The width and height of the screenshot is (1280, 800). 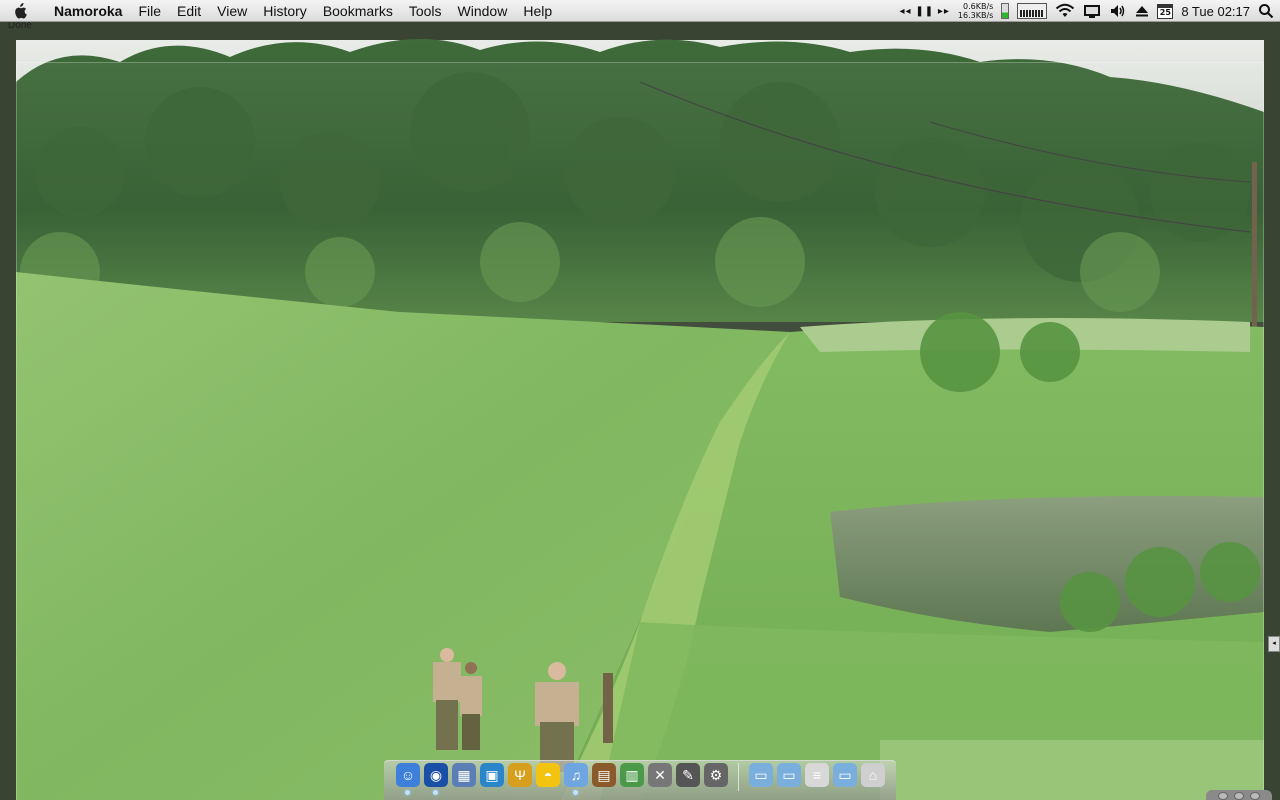 I want to click on eject-icon, so click(x=1142, y=11).